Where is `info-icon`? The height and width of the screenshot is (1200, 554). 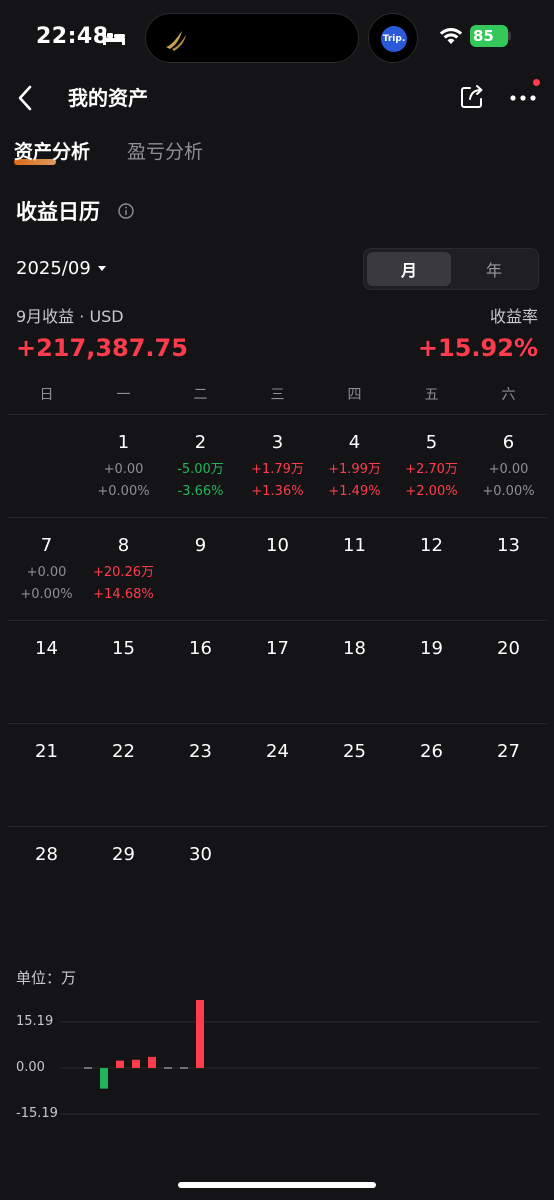
info-icon is located at coordinates (126, 211).